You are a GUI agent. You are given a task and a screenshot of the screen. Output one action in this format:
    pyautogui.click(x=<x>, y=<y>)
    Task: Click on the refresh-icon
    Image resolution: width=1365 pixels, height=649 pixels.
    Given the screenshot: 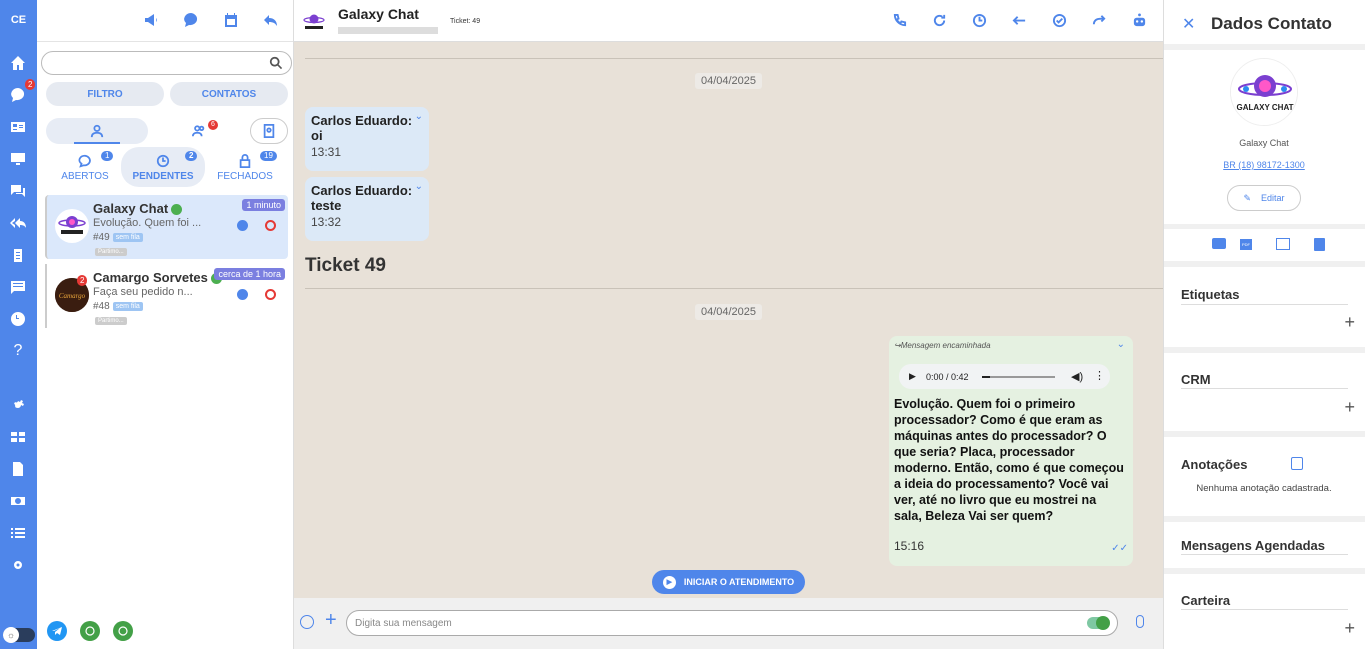 What is the action you would take?
    pyautogui.click(x=940, y=21)
    